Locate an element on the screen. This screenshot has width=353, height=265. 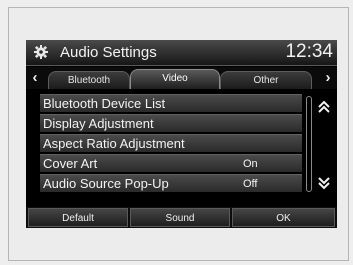
list-item-label: Bluetooth Device List is located at coordinates (104, 103).